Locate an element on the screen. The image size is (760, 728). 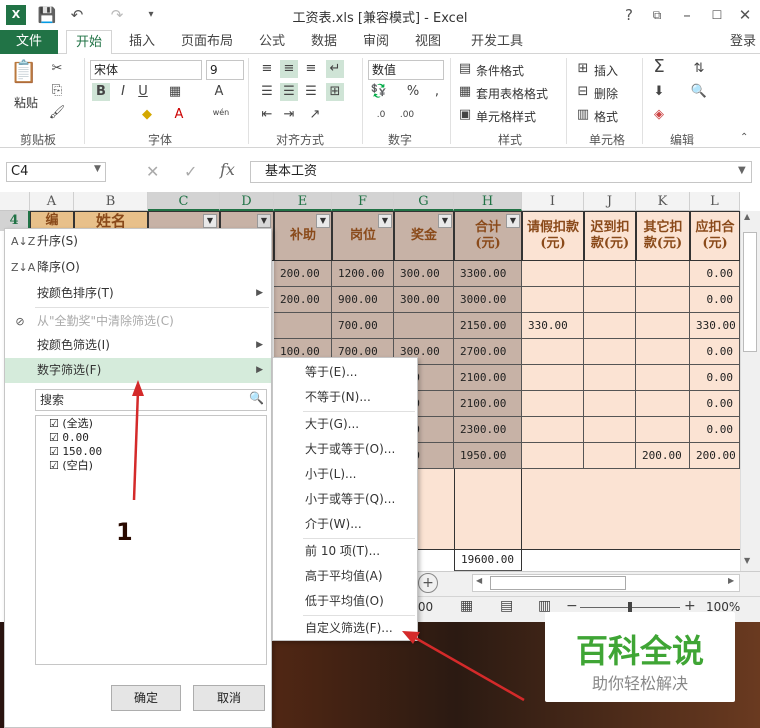
watermark-title: 百科全说 is located at coordinates (639, 651).